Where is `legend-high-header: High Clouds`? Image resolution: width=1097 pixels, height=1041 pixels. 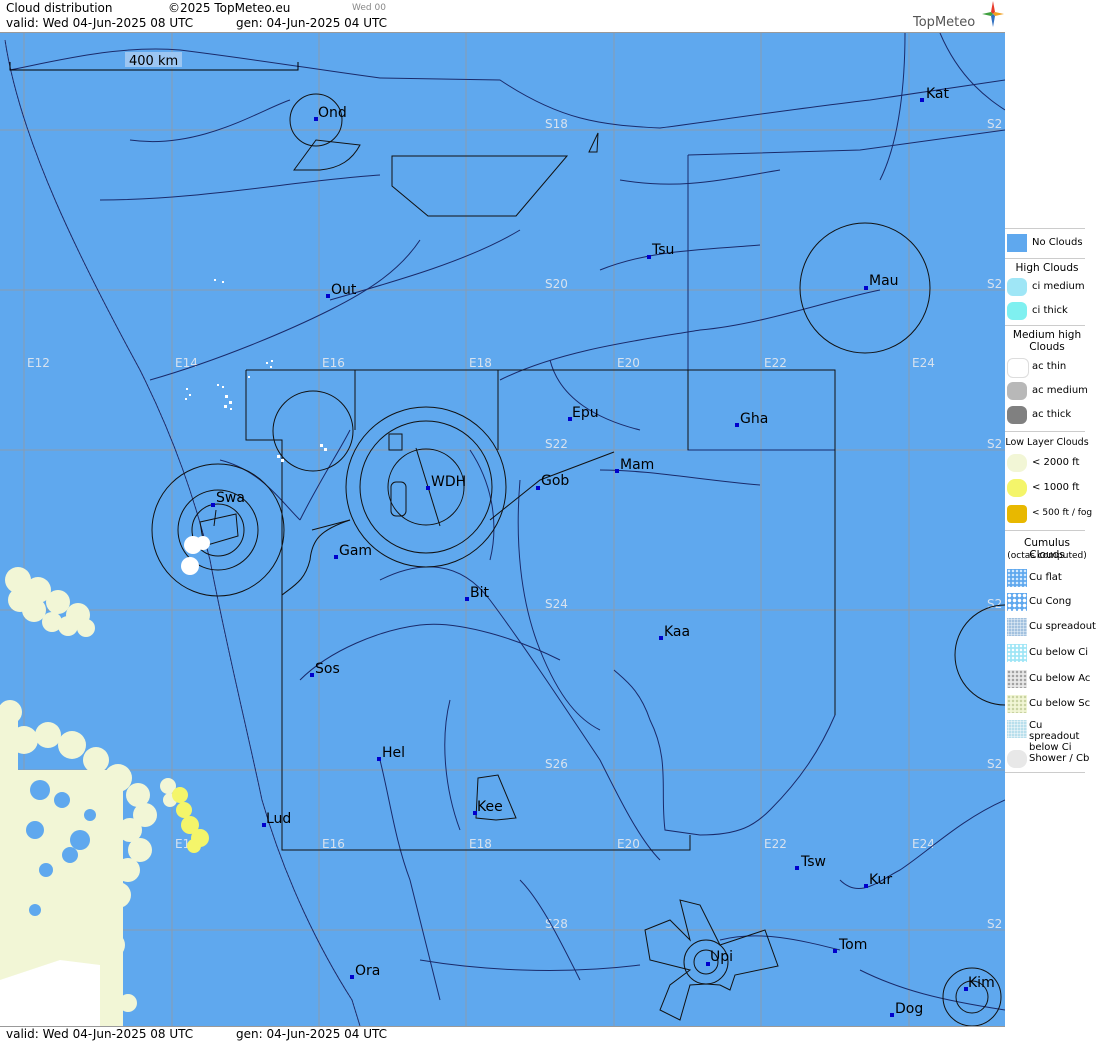
legend-high-header: High Clouds is located at coordinates (1047, 268).